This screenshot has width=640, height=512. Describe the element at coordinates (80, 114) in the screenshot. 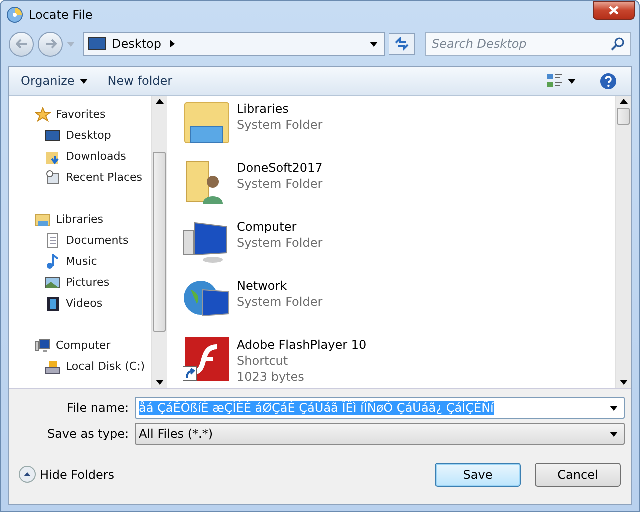

I see `nav-group: Favorites` at that location.